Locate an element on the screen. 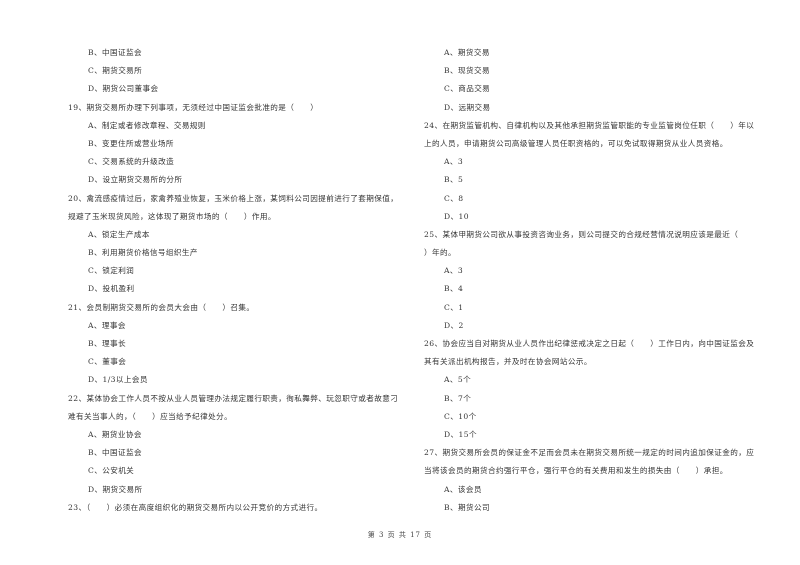  page-footer: 第 3 页 共 17 页 is located at coordinates (400, 535).